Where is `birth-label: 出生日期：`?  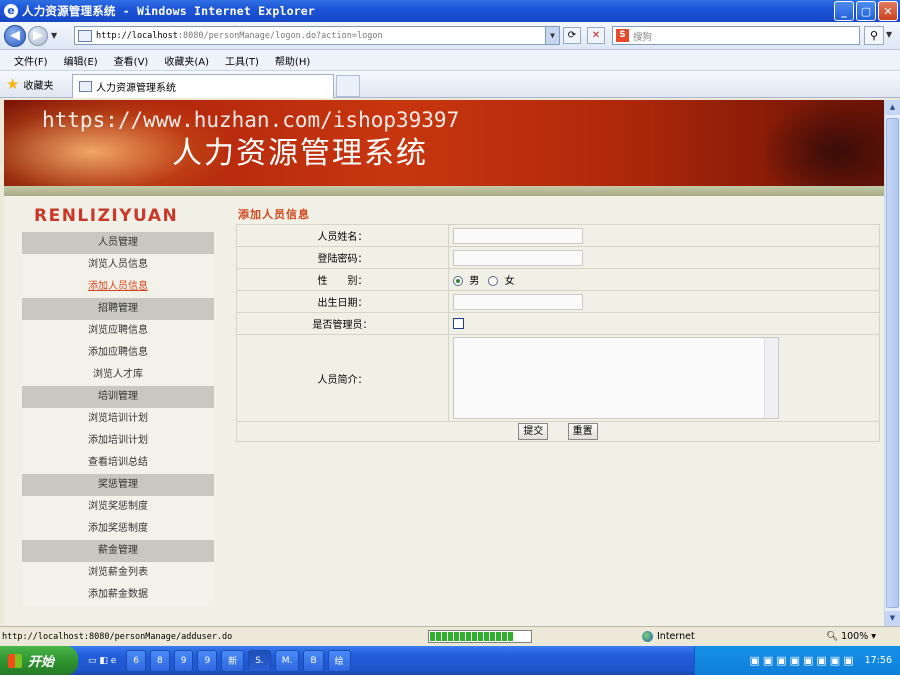 birth-label: 出生日期： is located at coordinates (342, 301).